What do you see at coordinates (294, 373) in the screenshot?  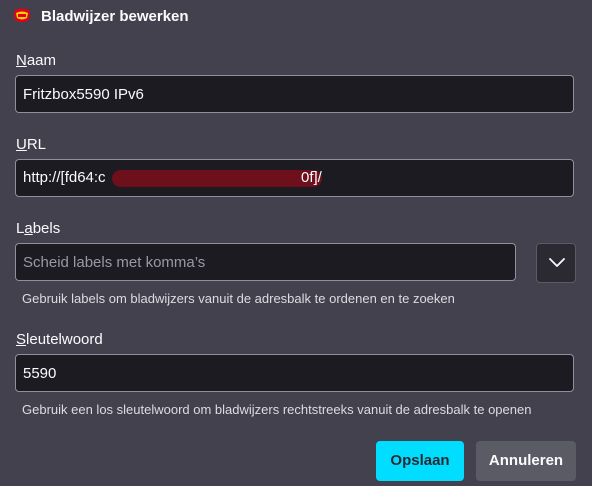 I see `keyword-input` at bounding box center [294, 373].